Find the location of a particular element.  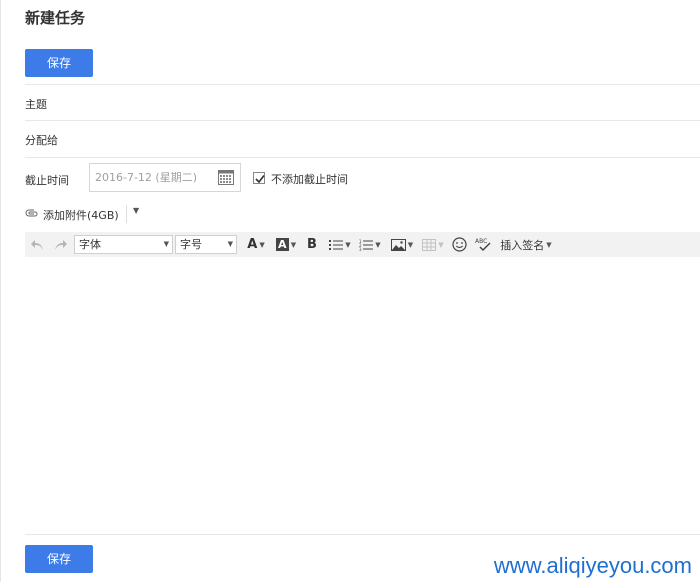

paperclip-icon is located at coordinates (31, 213).